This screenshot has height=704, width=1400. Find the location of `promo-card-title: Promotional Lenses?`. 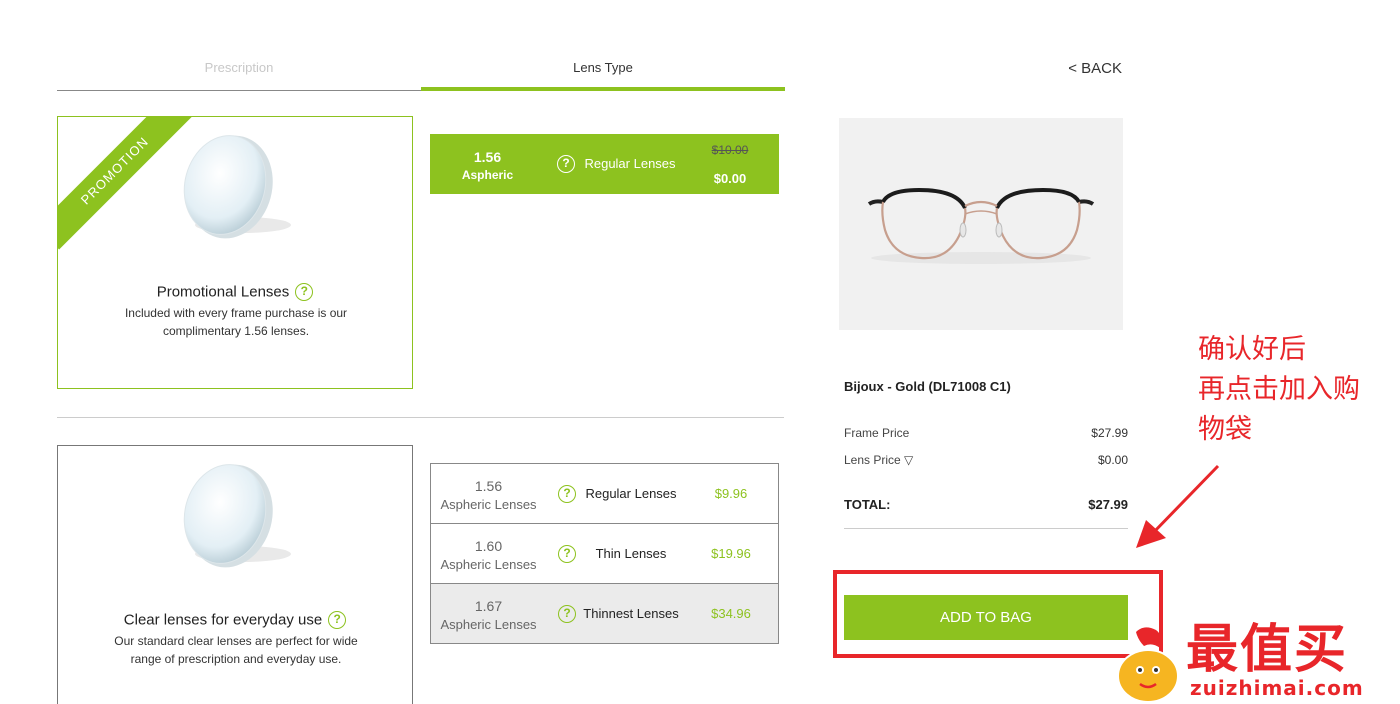

promo-card-title: Promotional Lenses? is located at coordinates (235, 292).